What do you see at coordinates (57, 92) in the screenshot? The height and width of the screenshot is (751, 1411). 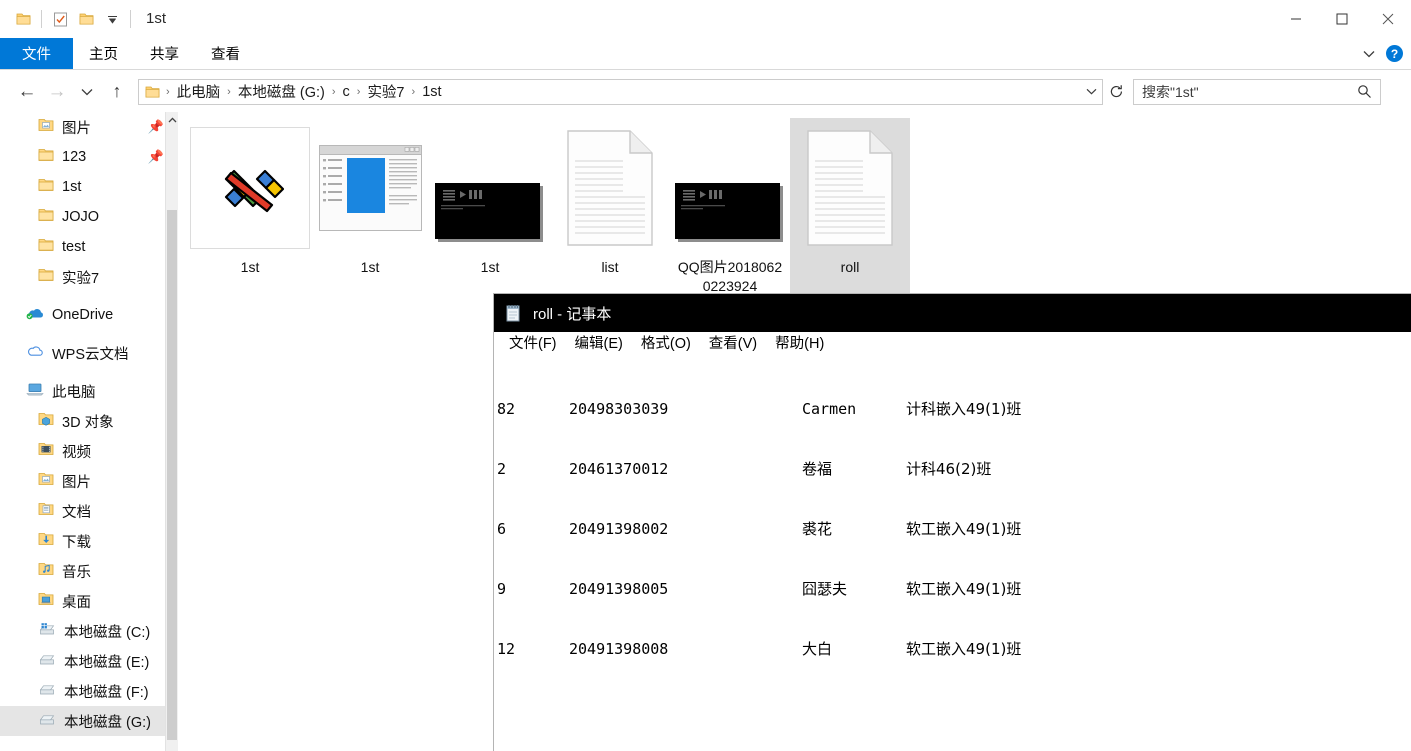 I see `forward-button: →` at bounding box center [57, 92].